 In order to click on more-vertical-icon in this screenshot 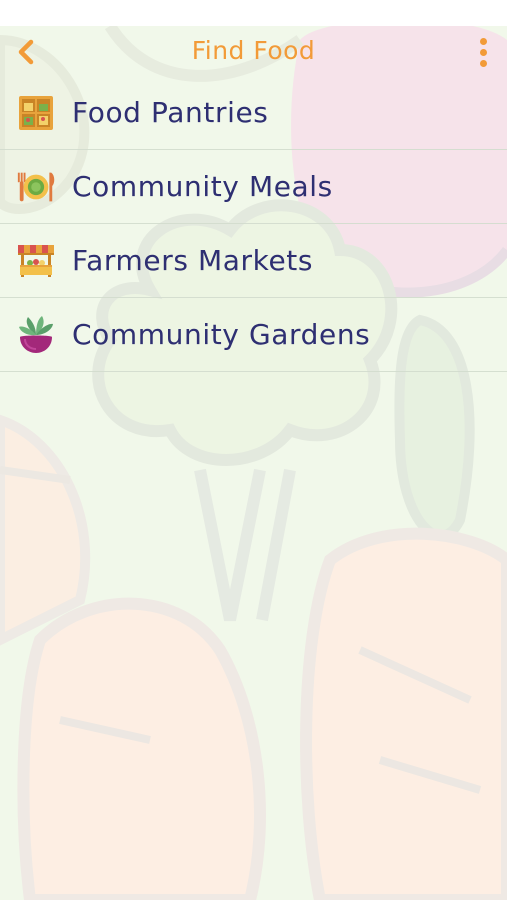, I will do `click(483, 41)`.